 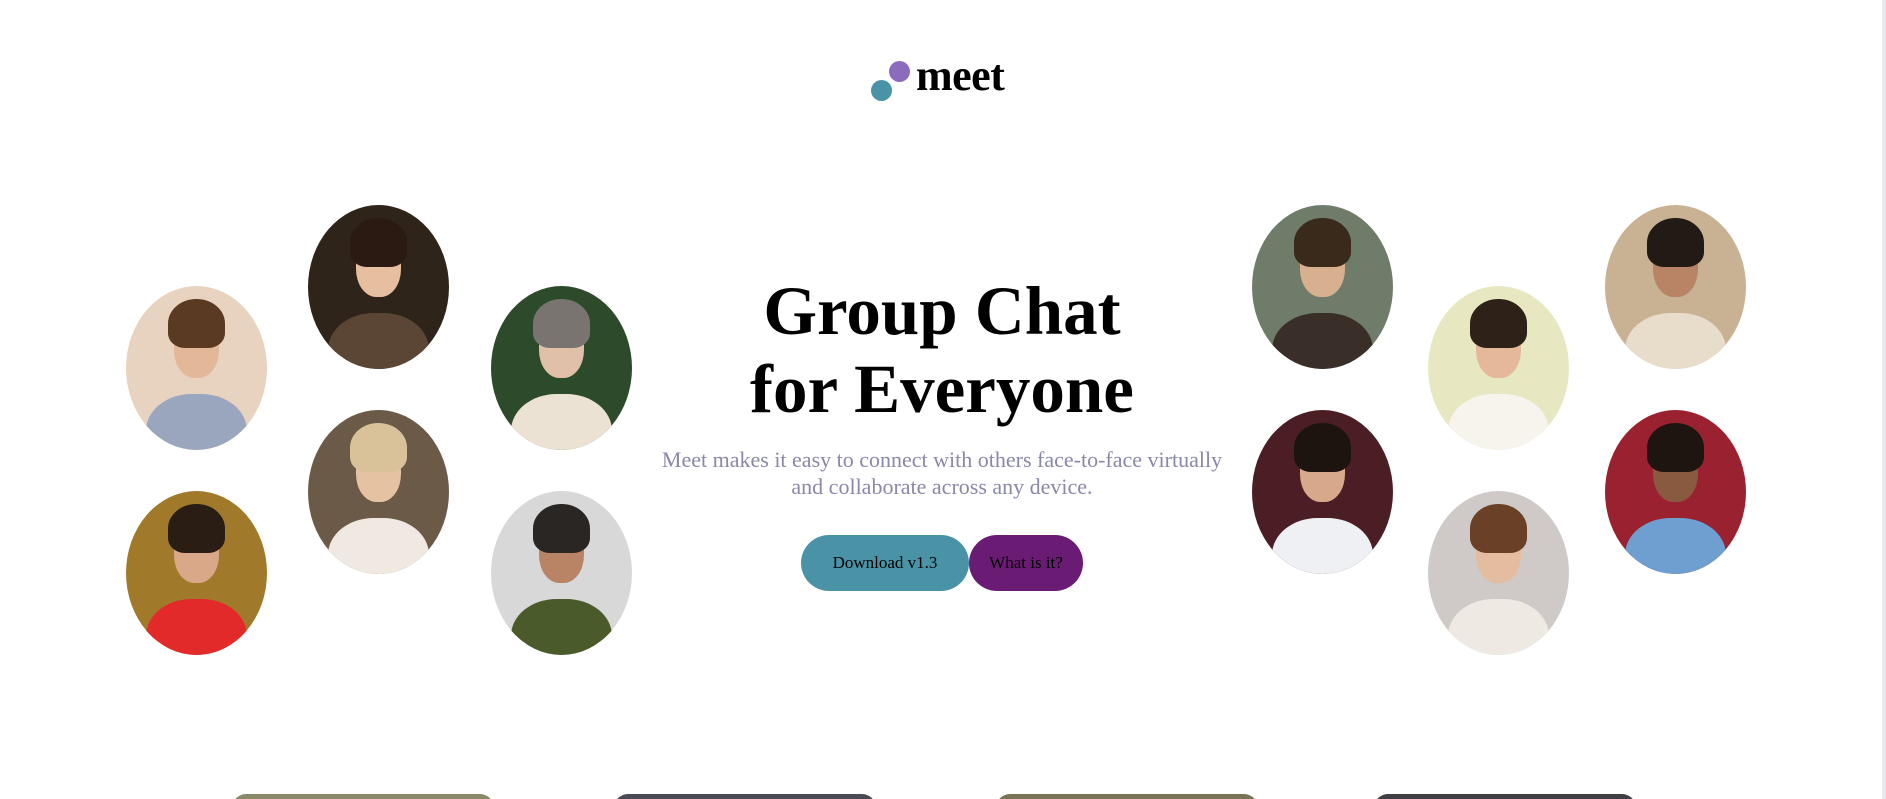 What do you see at coordinates (561, 368) in the screenshot?
I see `avatar-man-glasses-shearling` at bounding box center [561, 368].